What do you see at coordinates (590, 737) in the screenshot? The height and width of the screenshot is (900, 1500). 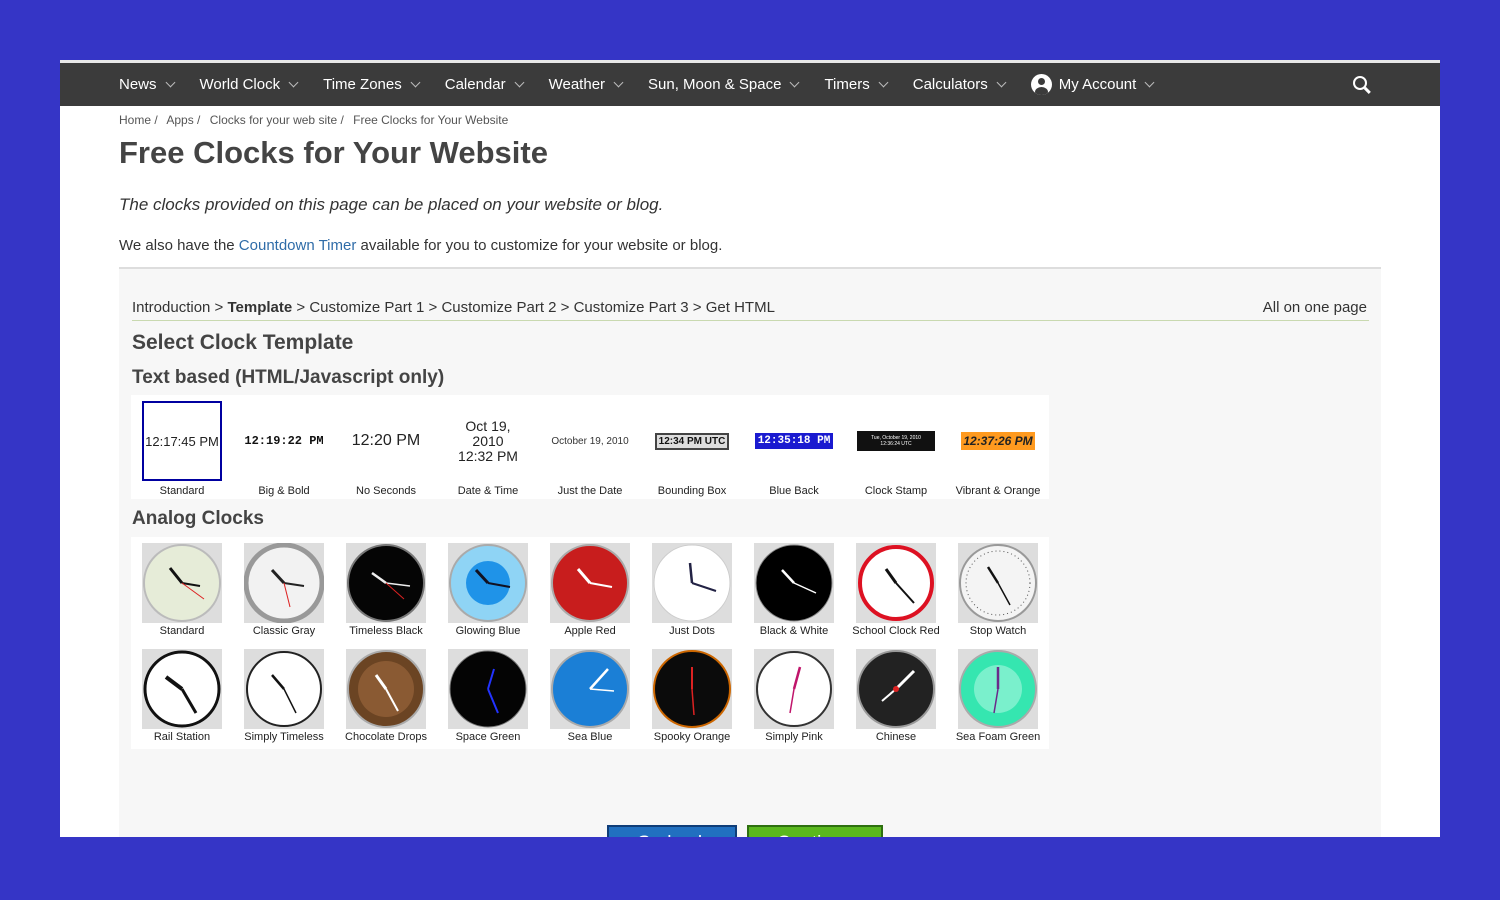 I see `analog-caption: Sea Blue` at bounding box center [590, 737].